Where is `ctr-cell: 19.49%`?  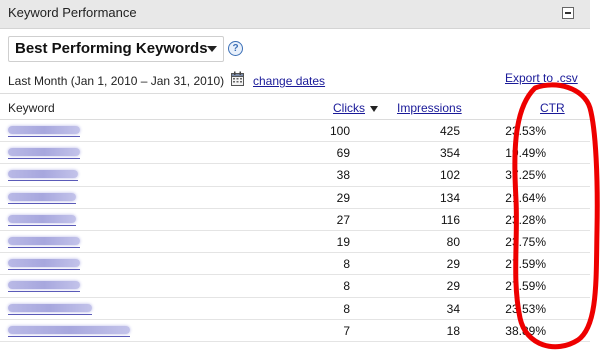
ctr-cell: 19.49% is located at coordinates (525, 153).